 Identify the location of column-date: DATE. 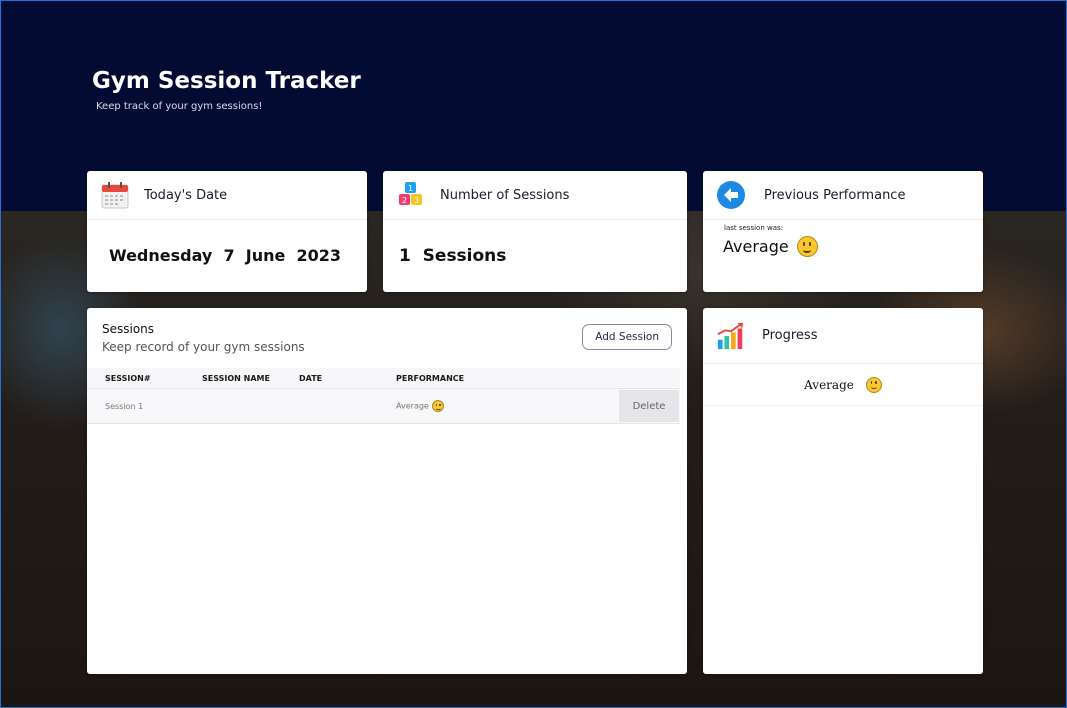
(329, 378).